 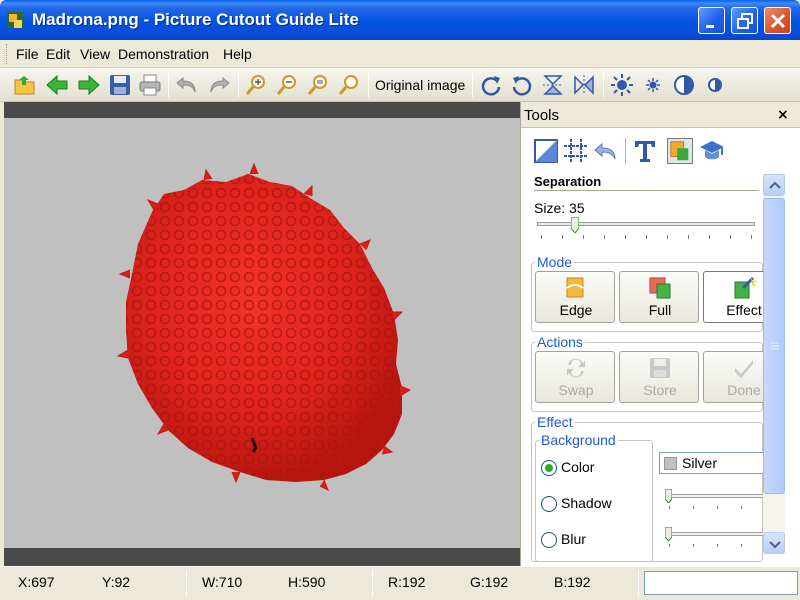 What do you see at coordinates (549, 540) in the screenshot?
I see `blur-radio` at bounding box center [549, 540].